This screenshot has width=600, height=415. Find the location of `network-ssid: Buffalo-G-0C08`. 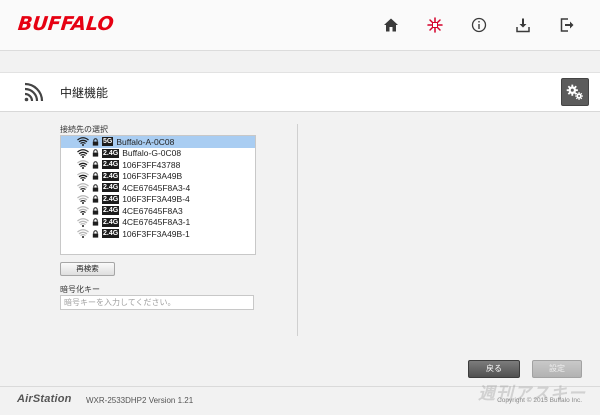

network-ssid: Buffalo-G-0C08 is located at coordinates (152, 153).